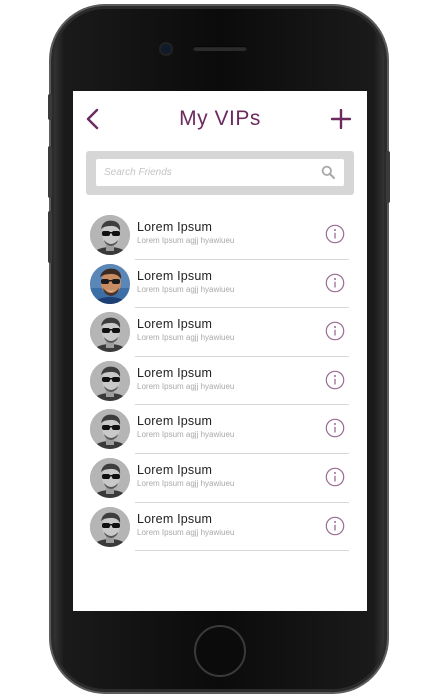 This screenshot has width=425, height=697. Describe the element at coordinates (50, 107) in the screenshot. I see `mute-switch` at that location.